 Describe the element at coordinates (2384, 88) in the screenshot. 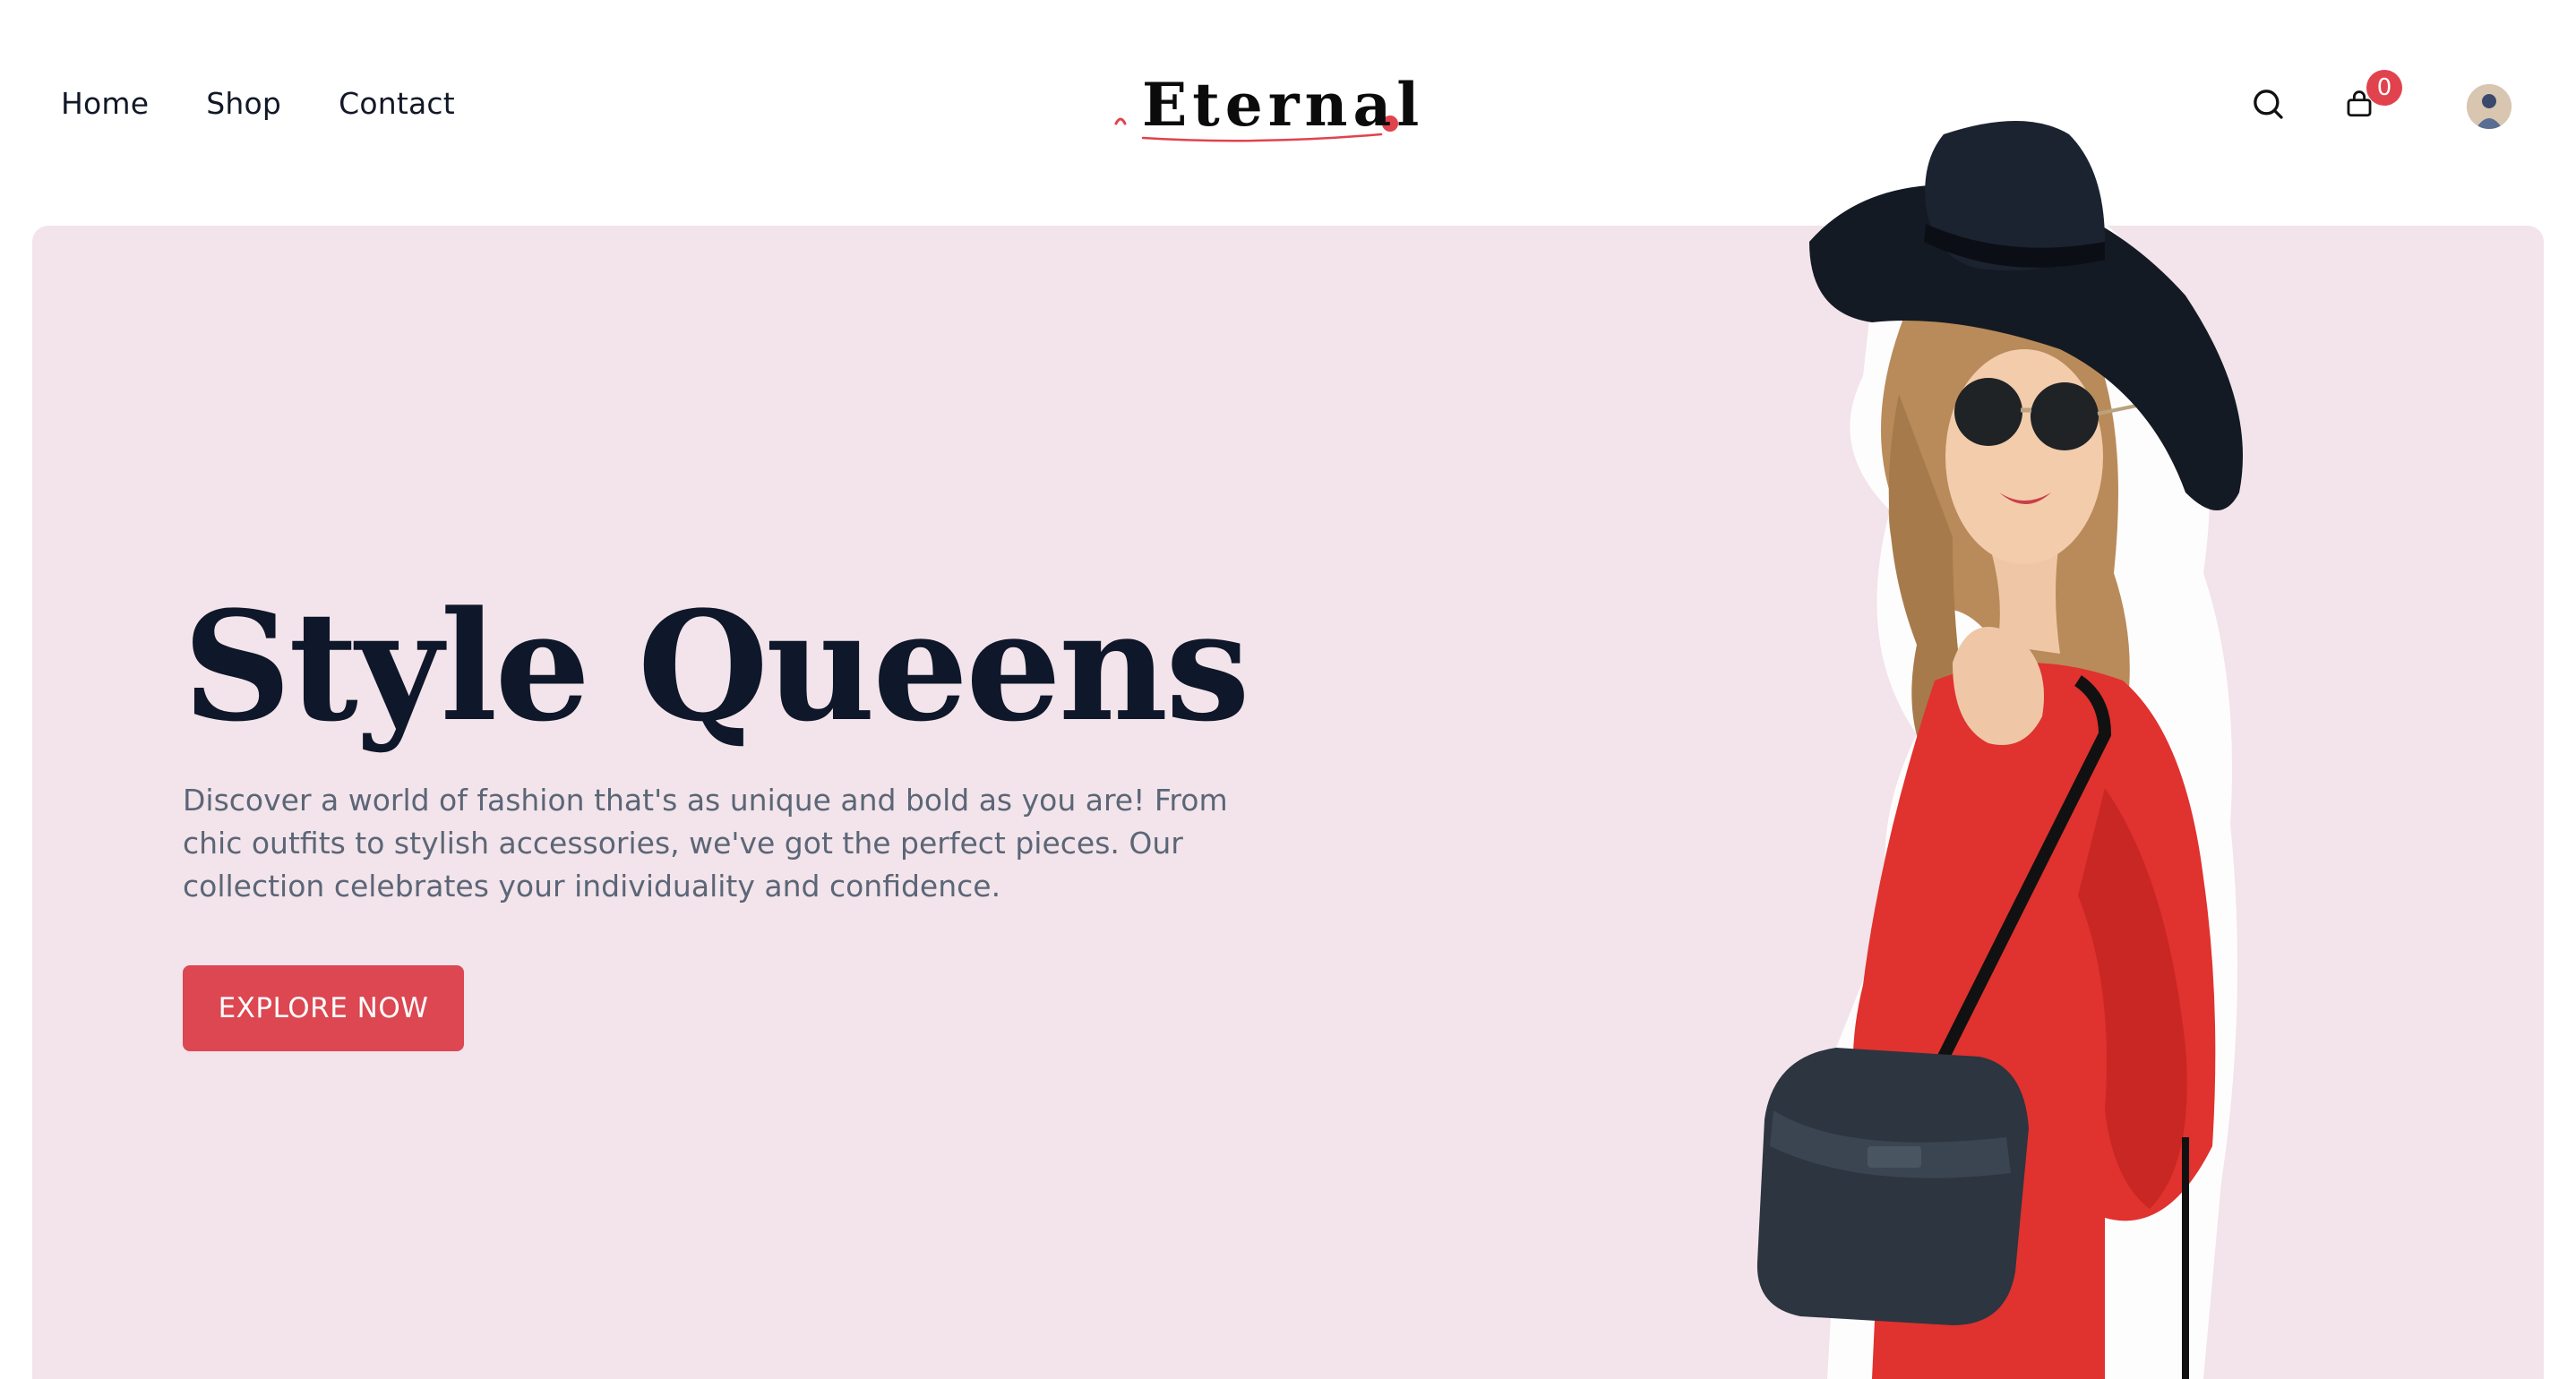

I see `cart-count-badge: 0` at that location.